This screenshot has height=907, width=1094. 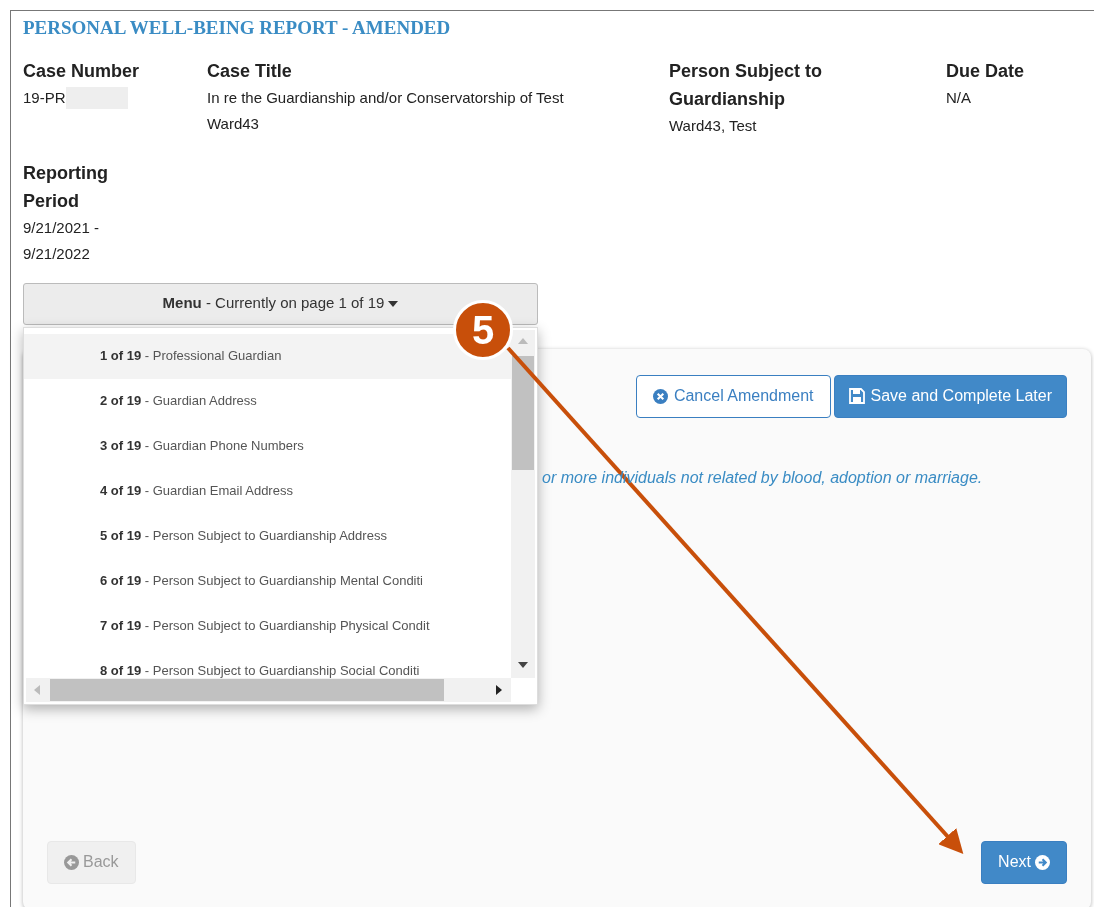 What do you see at coordinates (250, 71) in the screenshot?
I see `field-label: Case Title` at bounding box center [250, 71].